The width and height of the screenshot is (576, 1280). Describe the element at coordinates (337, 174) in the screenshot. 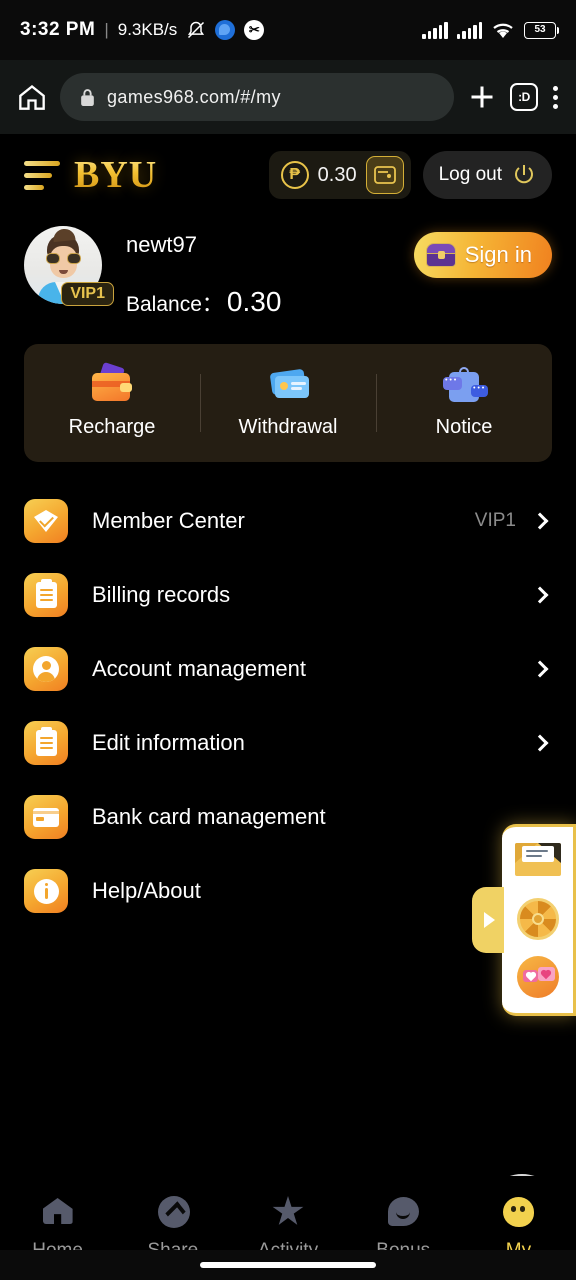

I see `header-balance-value: 0.30` at that location.